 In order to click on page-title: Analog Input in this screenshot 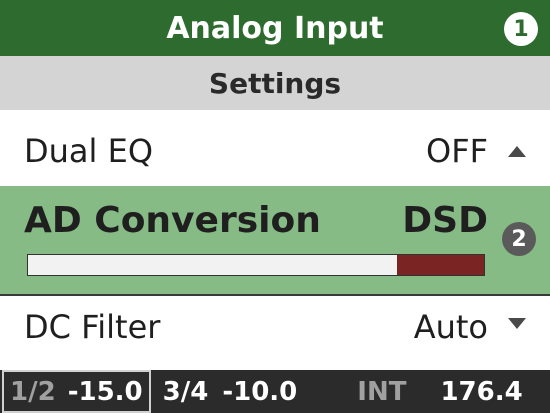, I will do `click(275, 28)`.